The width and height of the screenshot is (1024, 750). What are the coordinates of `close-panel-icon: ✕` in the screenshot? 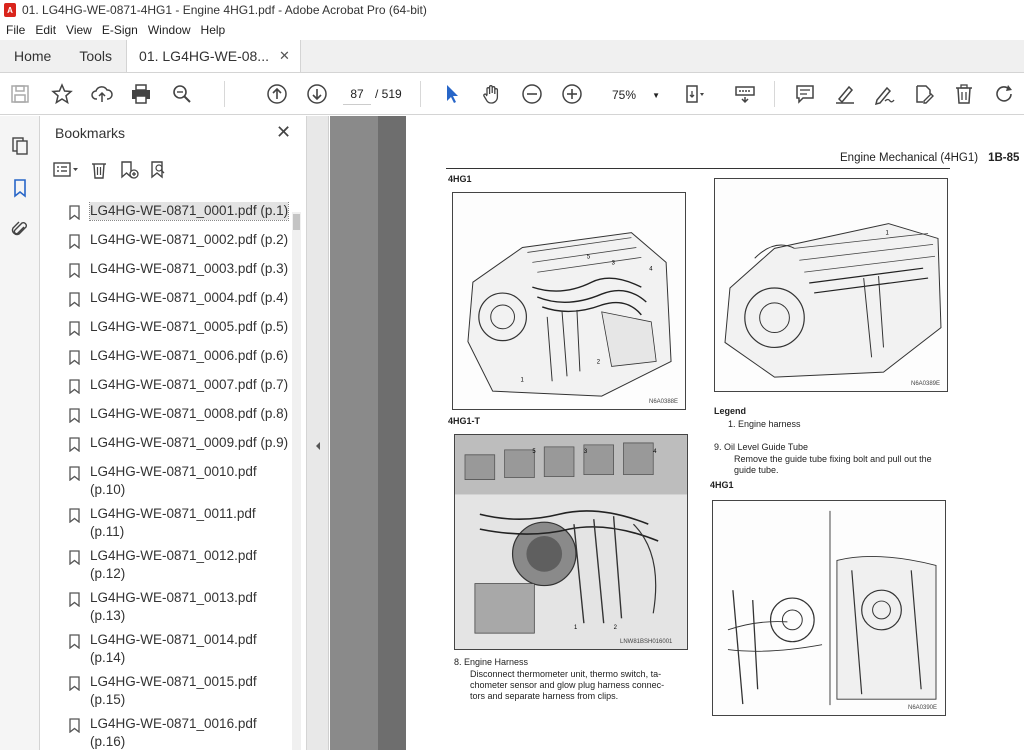 It's located at (283, 132).